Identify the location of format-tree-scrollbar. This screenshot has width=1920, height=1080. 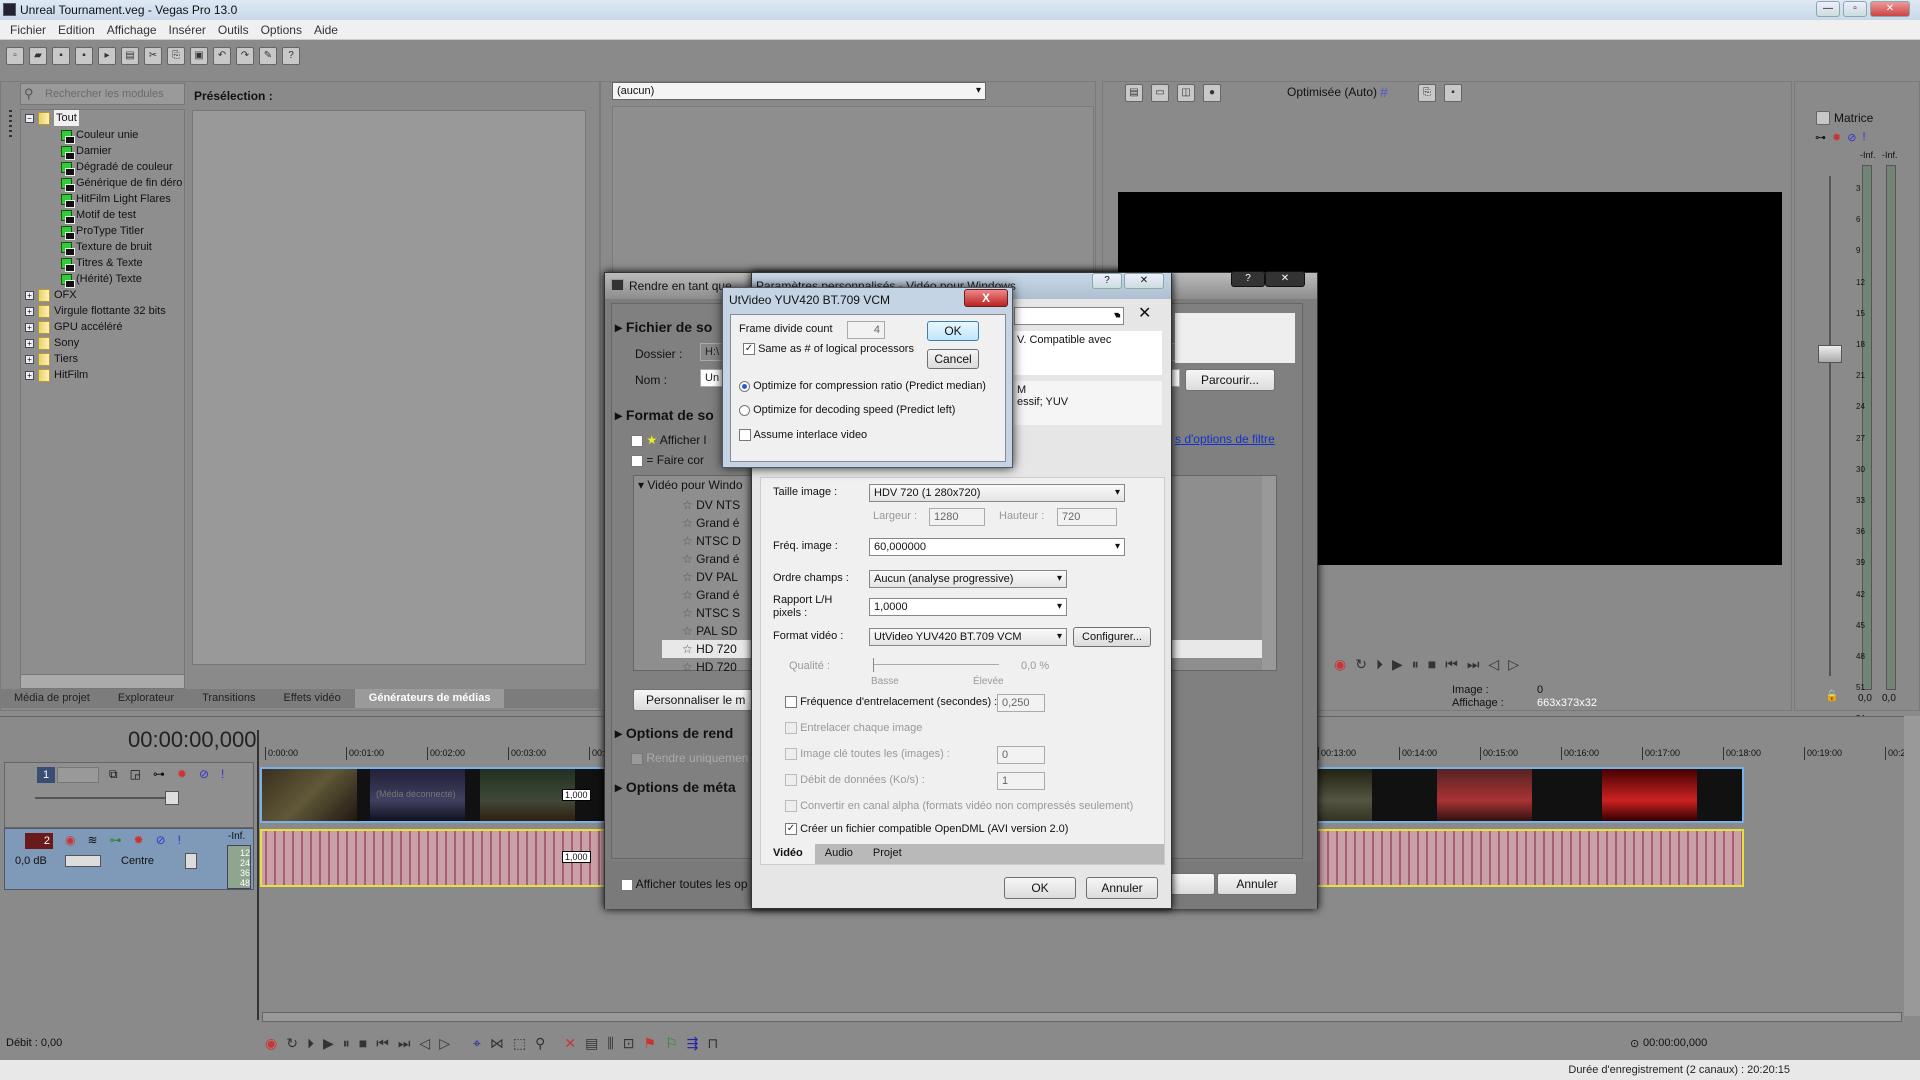
(1269, 573).